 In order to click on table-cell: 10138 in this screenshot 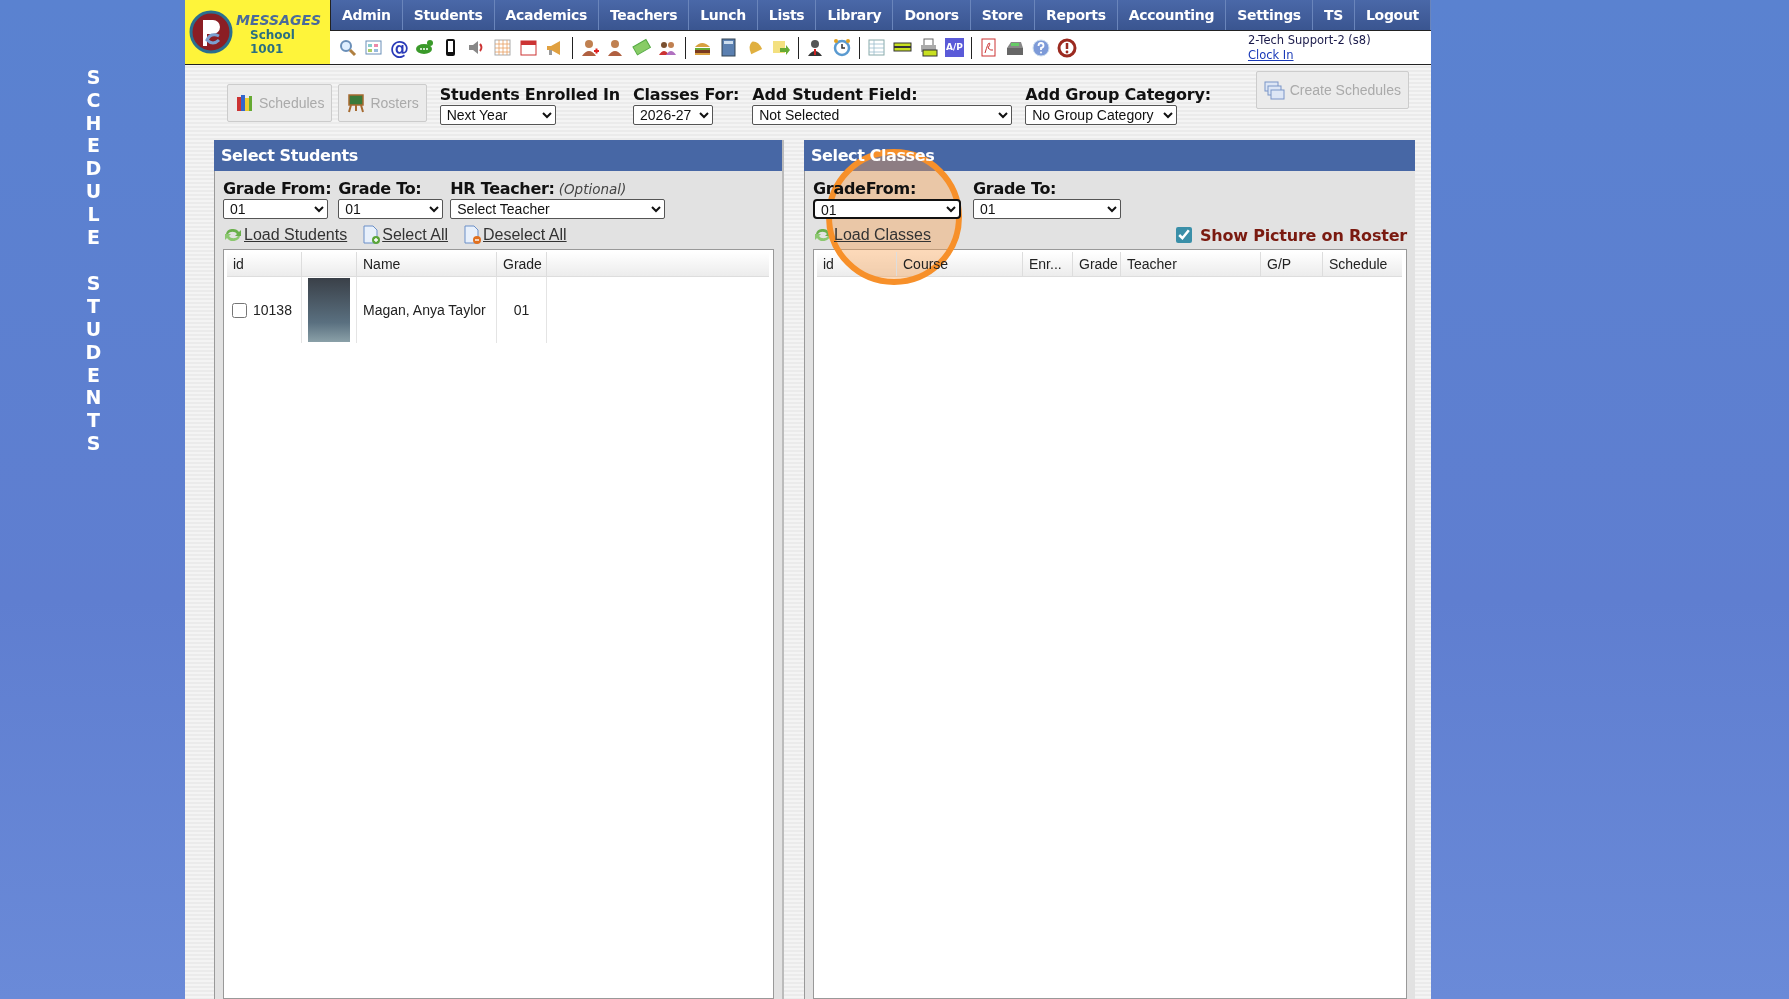, I will do `click(272, 310)`.